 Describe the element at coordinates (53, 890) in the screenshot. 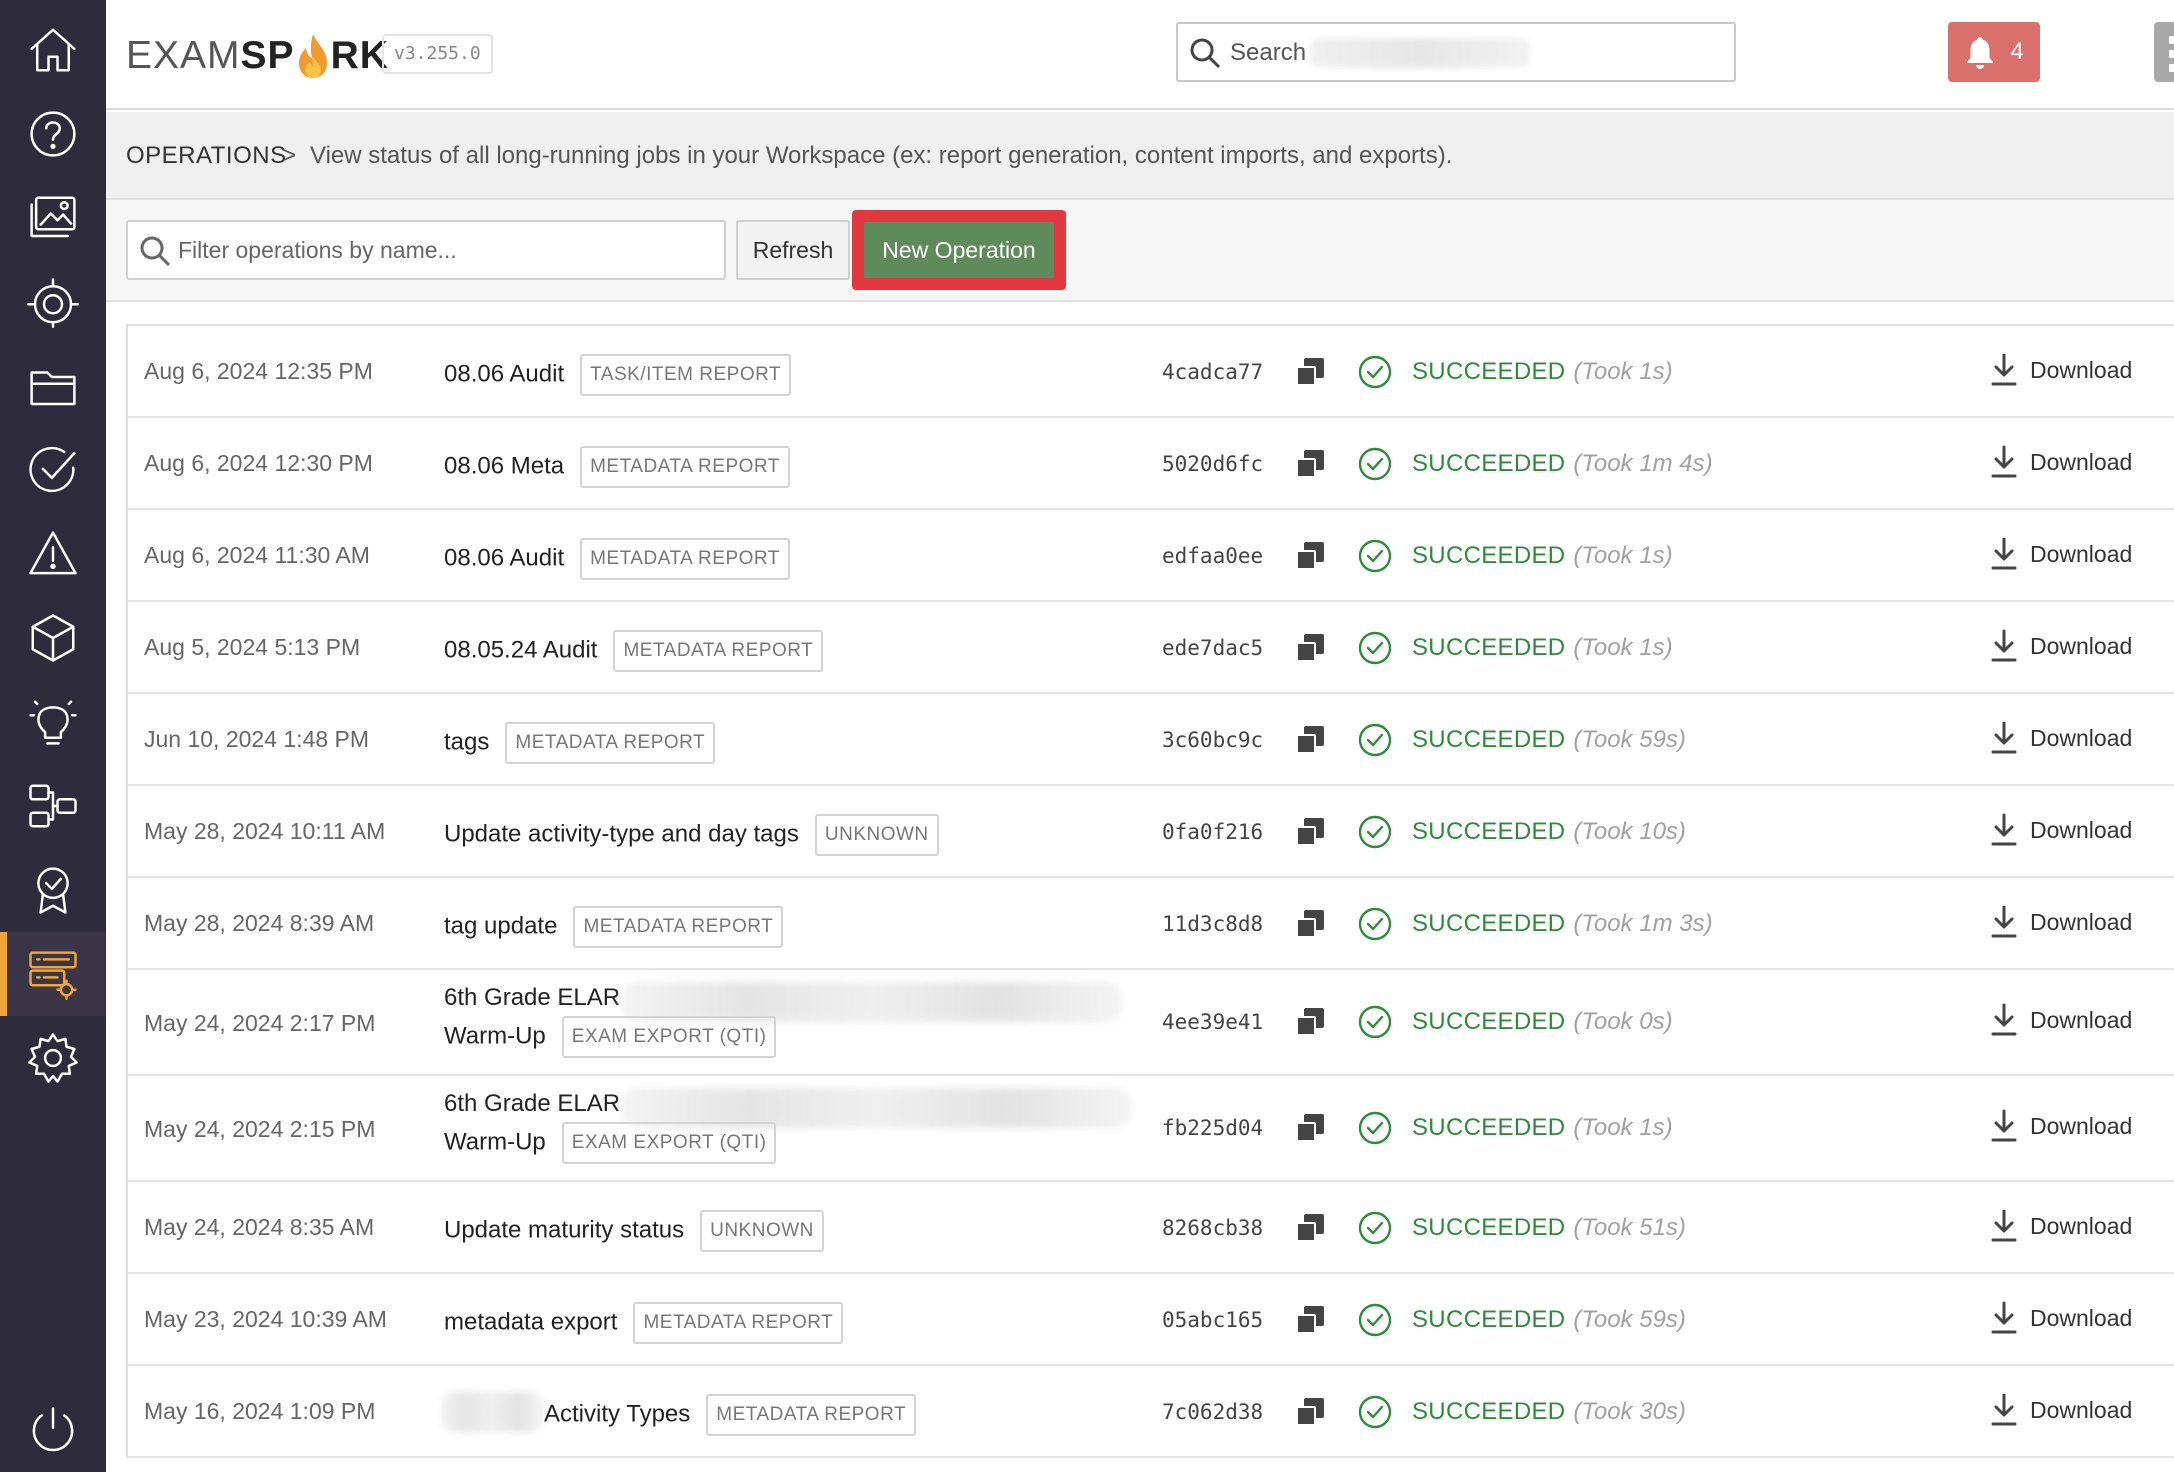

I see `sidebar-item-certifications` at that location.